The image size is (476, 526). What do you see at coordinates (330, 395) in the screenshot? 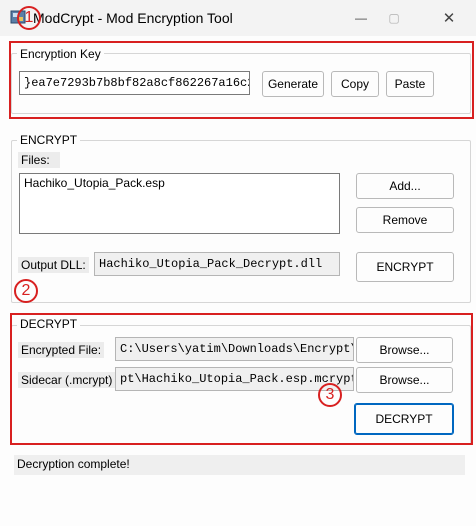
I see `annotation-marker-3: 3` at bounding box center [330, 395].